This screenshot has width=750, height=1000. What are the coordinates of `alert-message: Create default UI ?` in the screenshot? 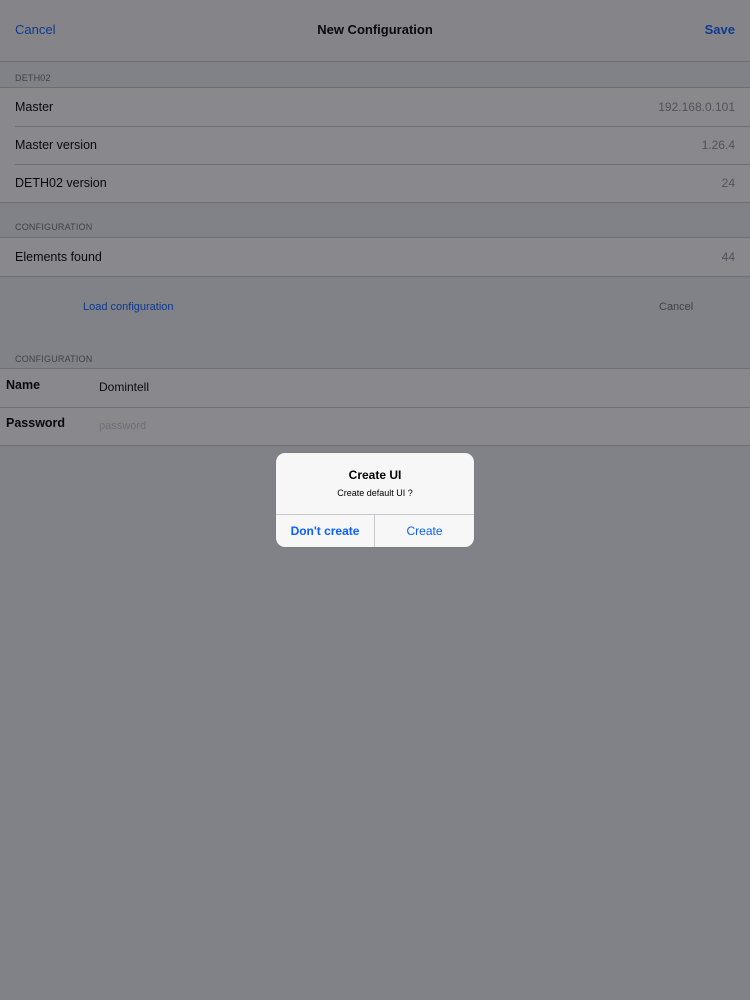 It's located at (375, 493).